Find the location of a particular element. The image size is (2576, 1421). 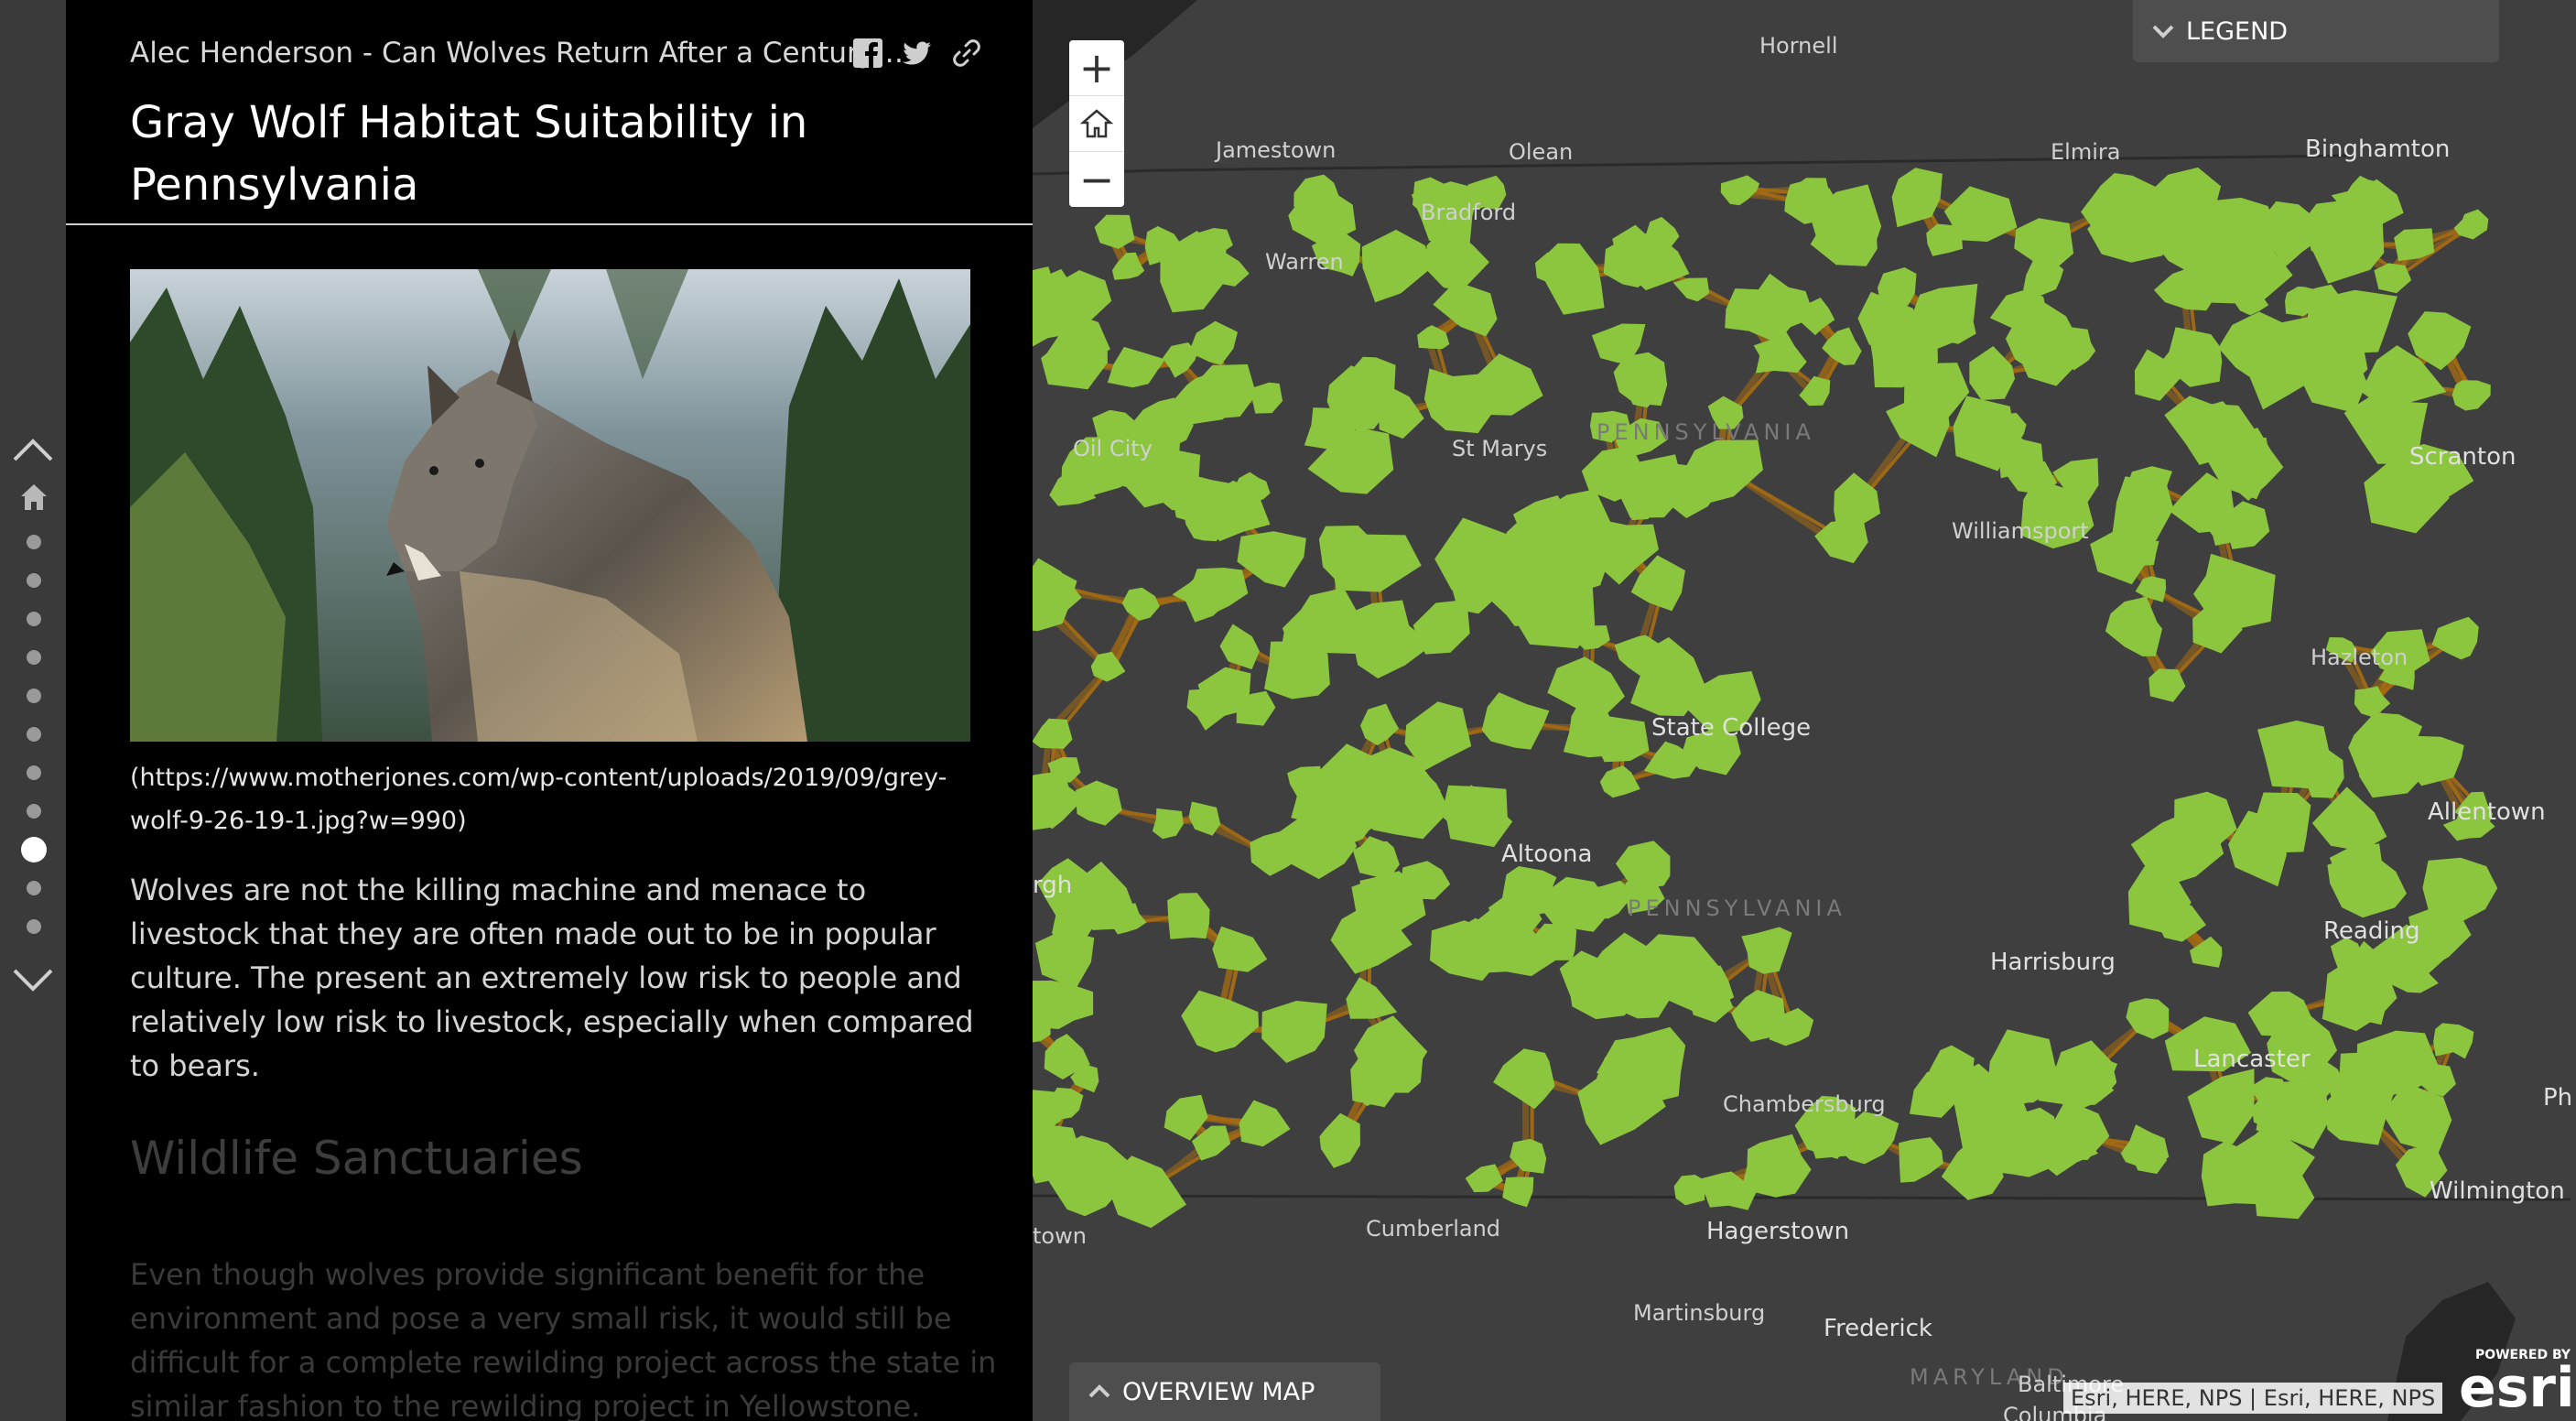

city-label: Lancaster is located at coordinates (2252, 1059).